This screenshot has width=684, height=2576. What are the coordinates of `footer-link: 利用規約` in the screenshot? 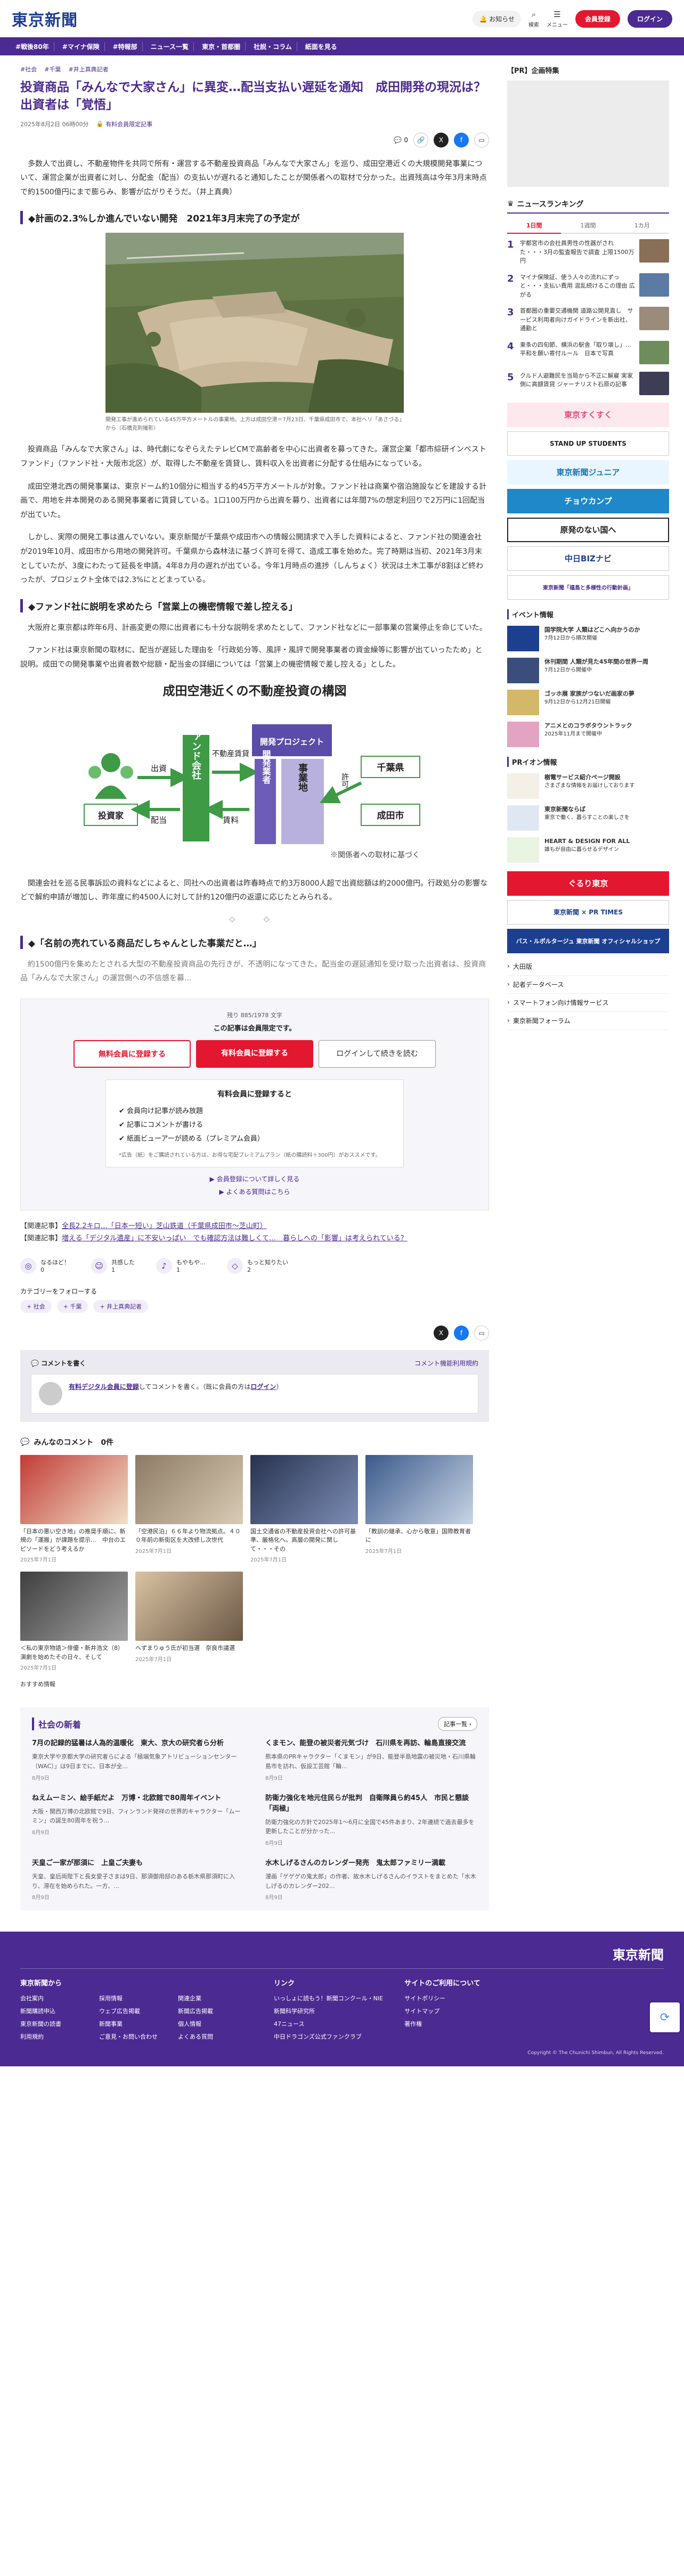 It's located at (57, 2036).